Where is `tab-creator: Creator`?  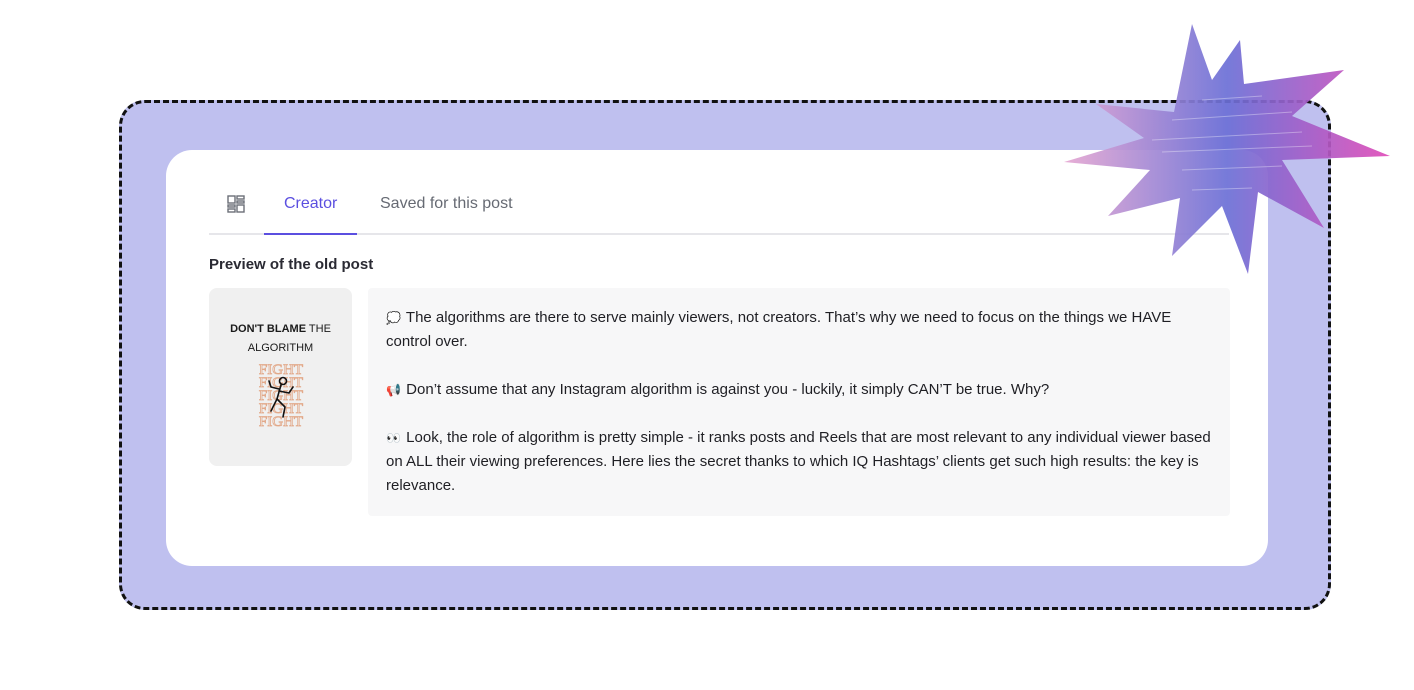 tab-creator: Creator is located at coordinates (310, 207).